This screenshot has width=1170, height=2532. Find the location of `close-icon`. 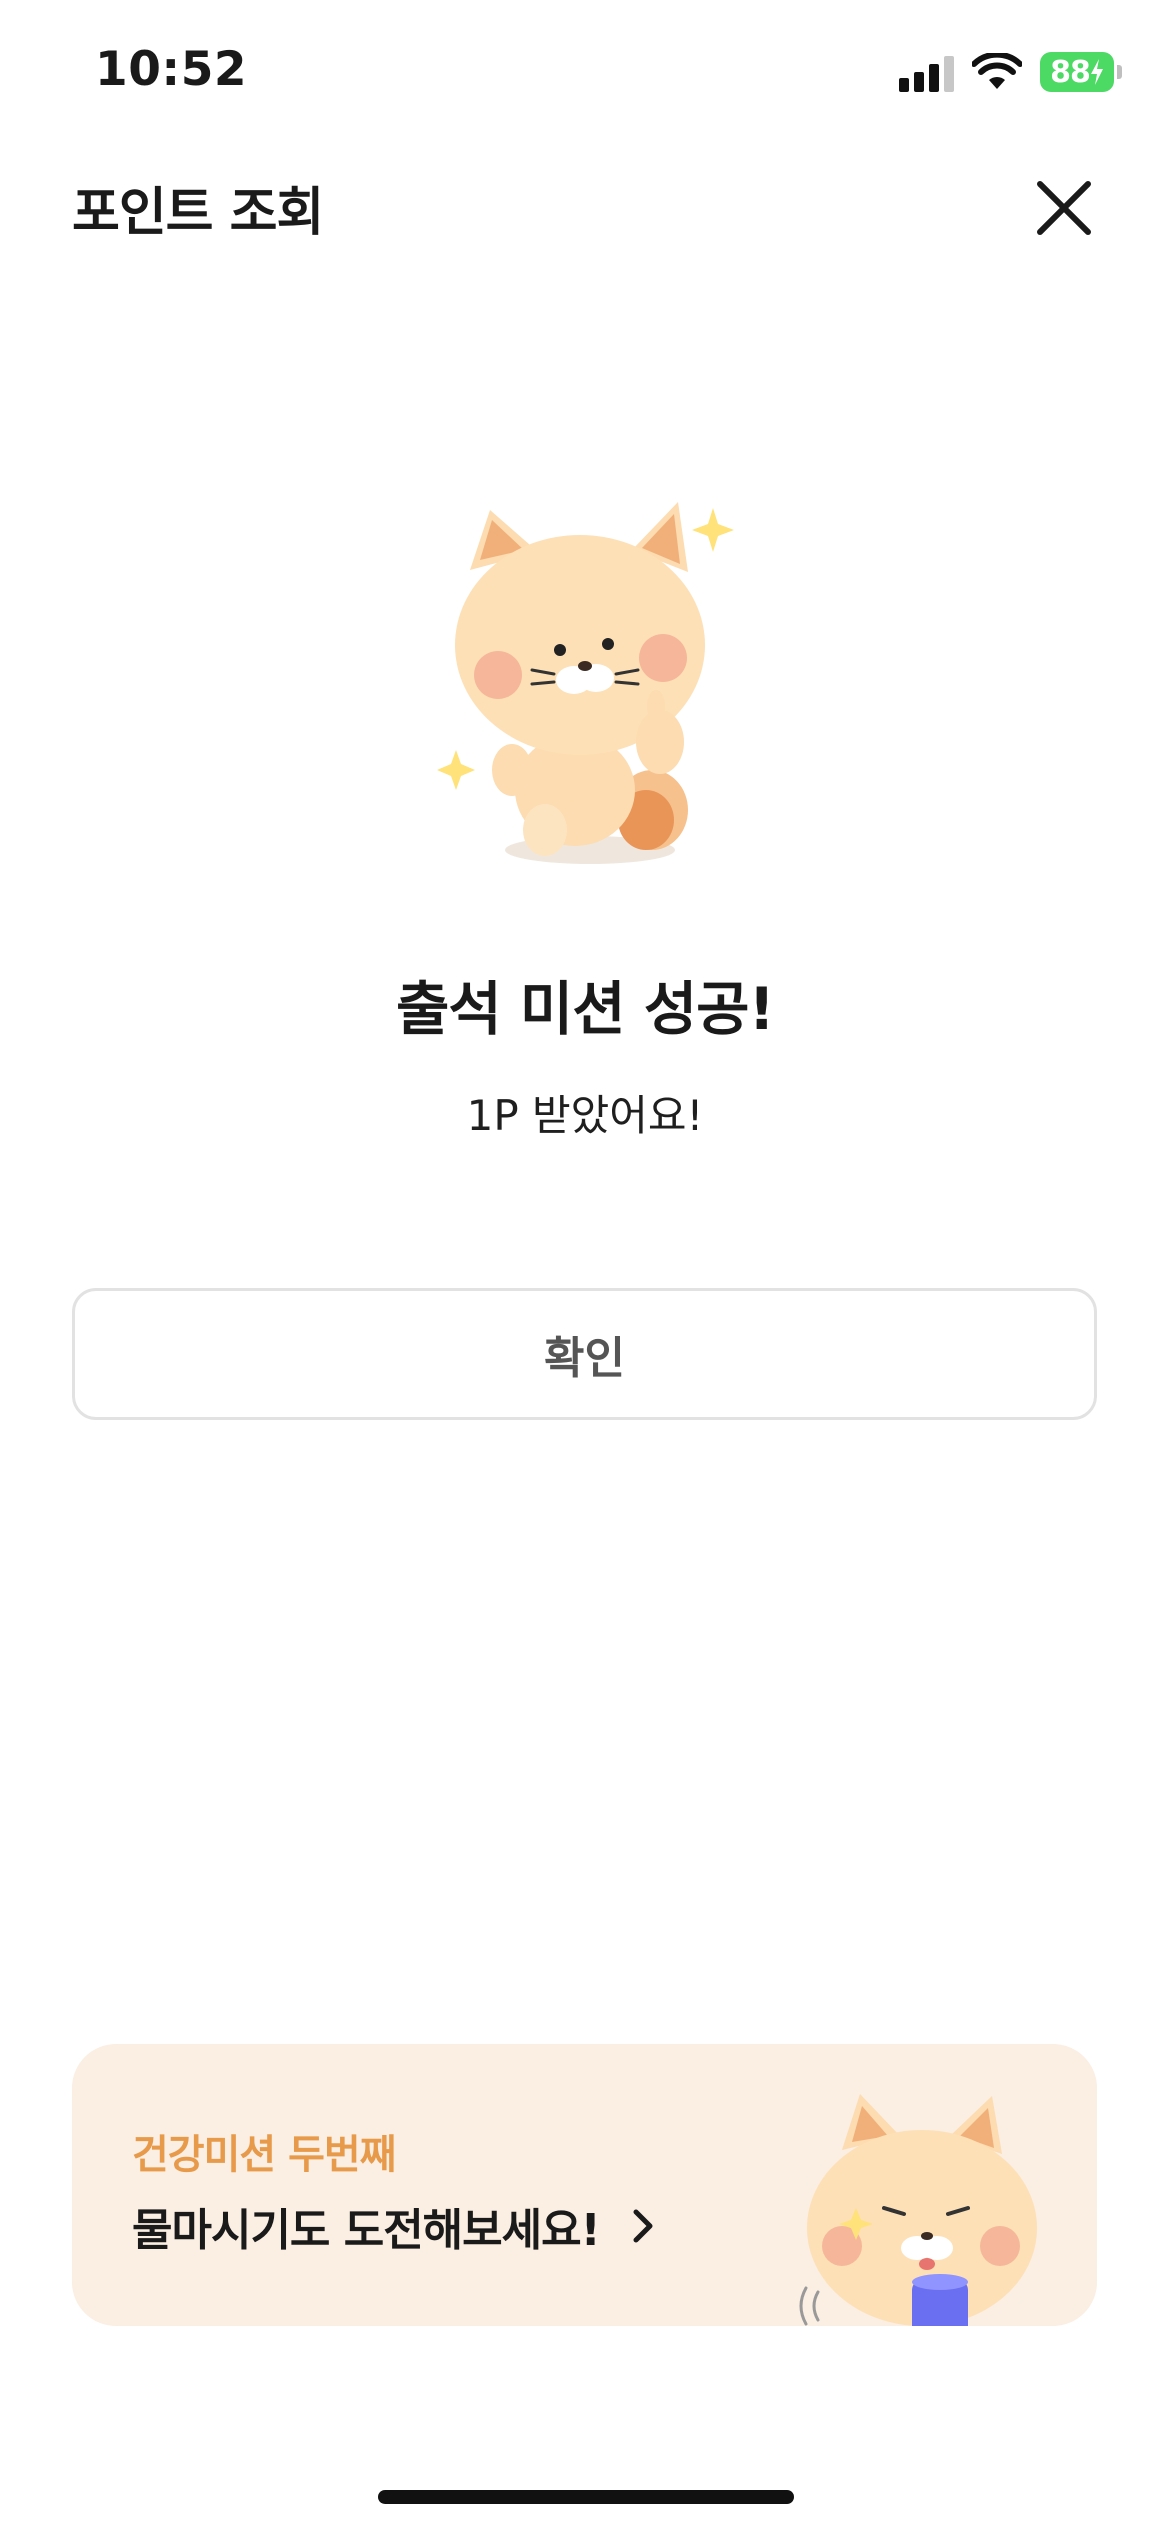

close-icon is located at coordinates (1064, 208).